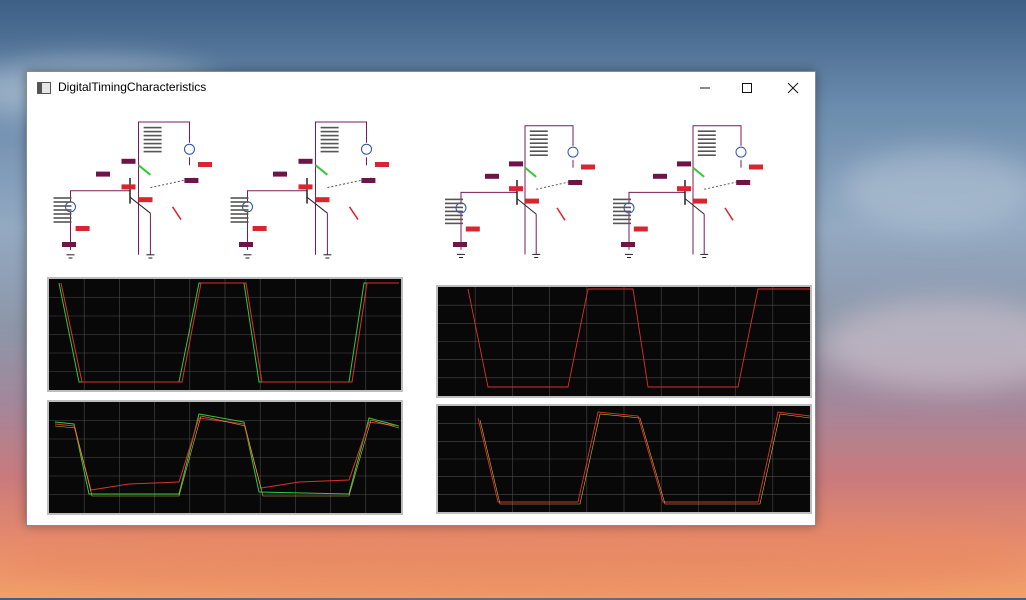 The width and height of the screenshot is (1026, 600). Describe the element at coordinates (44, 88) in the screenshot. I see `app-icon` at that location.